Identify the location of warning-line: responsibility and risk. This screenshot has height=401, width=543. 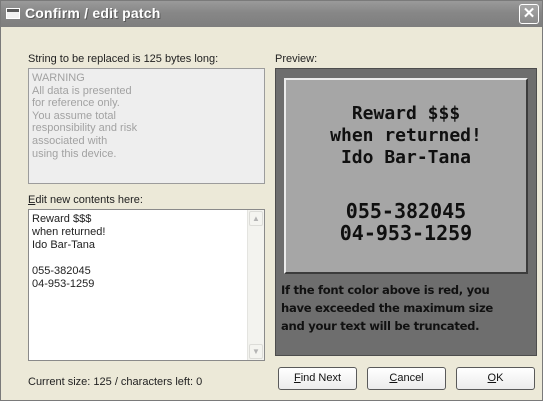
(85, 128).